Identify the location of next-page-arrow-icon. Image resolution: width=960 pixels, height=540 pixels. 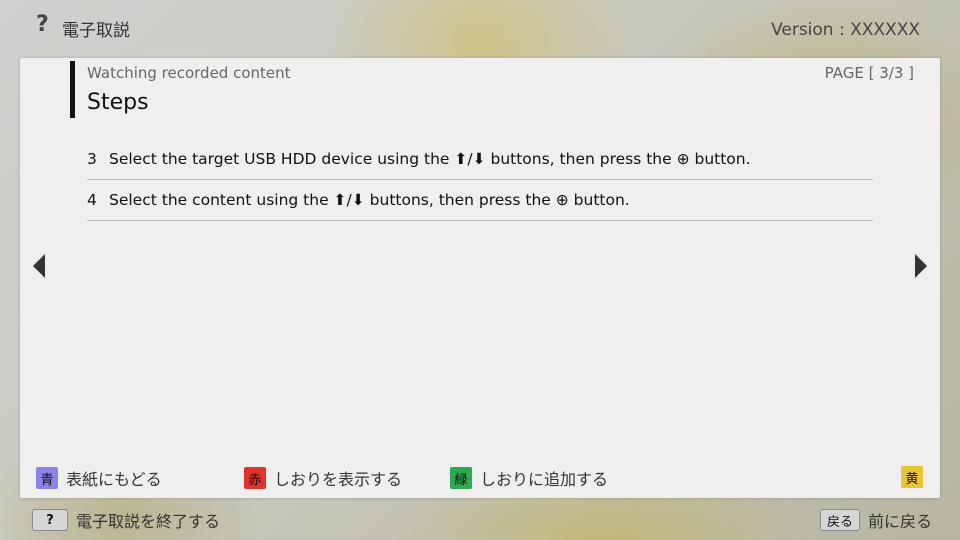
(921, 266).